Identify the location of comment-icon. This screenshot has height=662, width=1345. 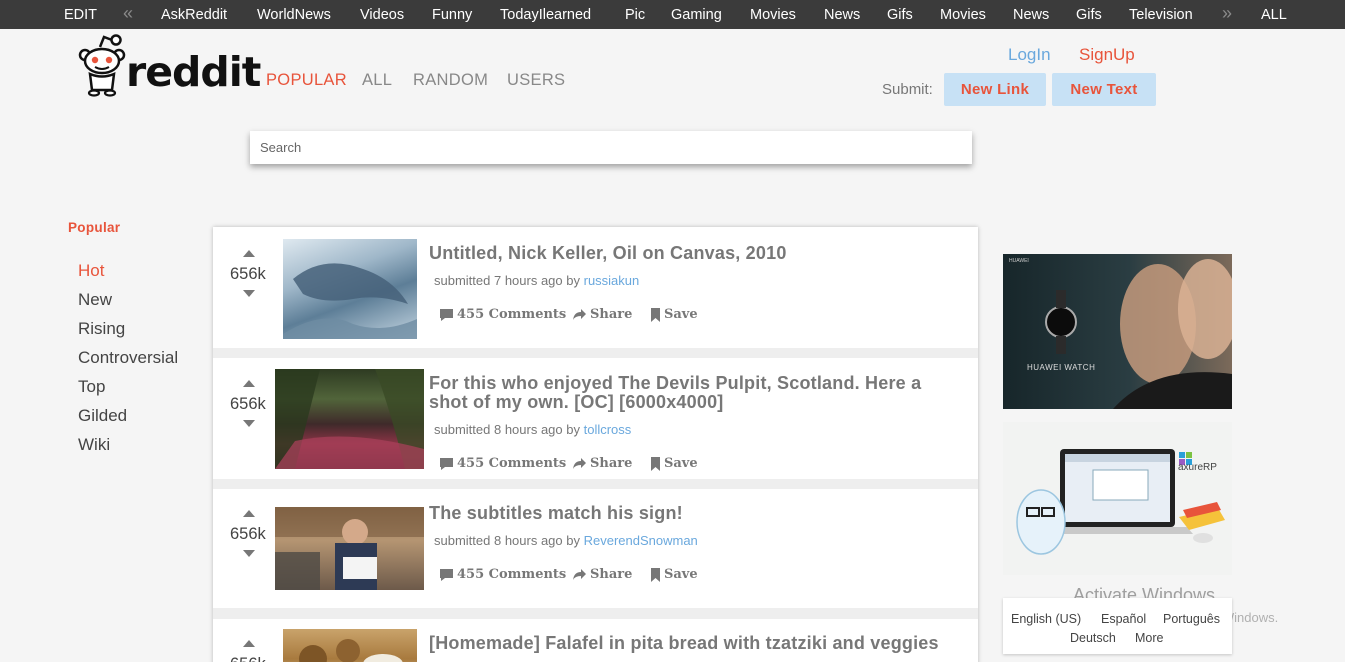
(446, 463).